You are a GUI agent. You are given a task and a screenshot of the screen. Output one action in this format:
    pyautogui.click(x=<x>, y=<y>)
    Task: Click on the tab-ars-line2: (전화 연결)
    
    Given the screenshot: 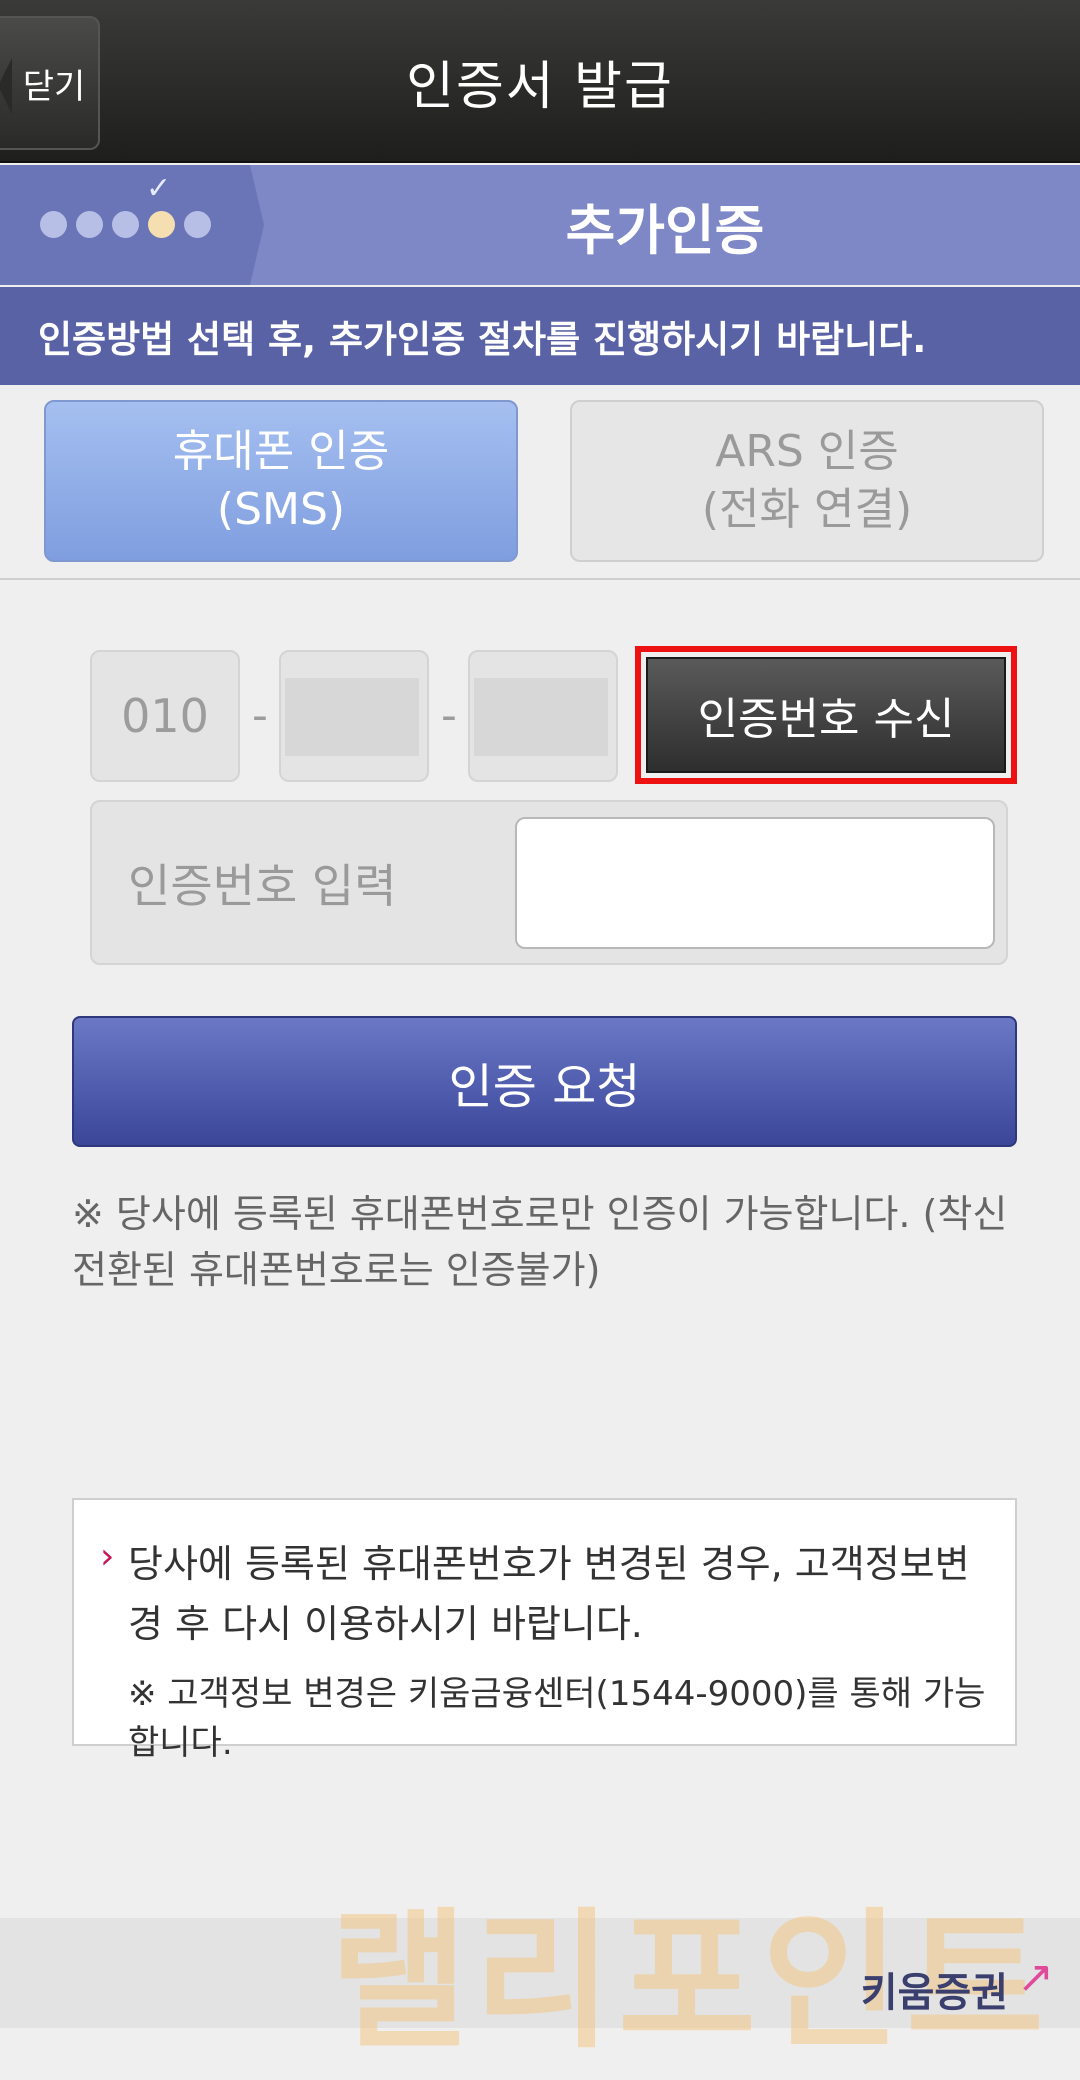 What is the action you would take?
    pyautogui.click(x=807, y=509)
    